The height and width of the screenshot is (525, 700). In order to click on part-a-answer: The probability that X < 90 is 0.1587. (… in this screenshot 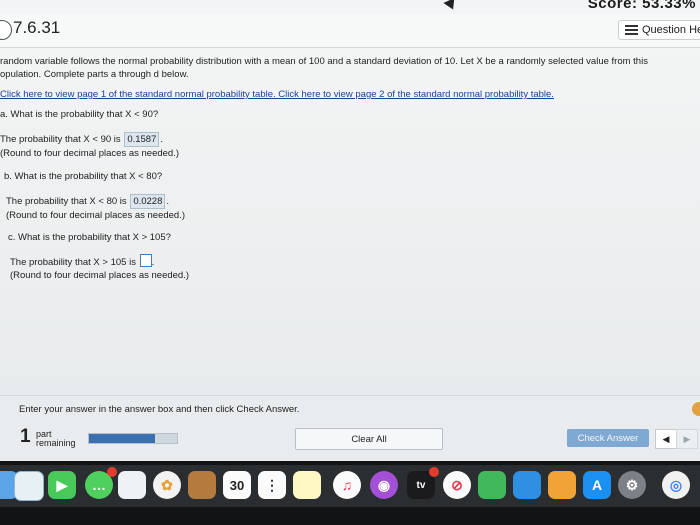, I will do `click(89, 146)`.